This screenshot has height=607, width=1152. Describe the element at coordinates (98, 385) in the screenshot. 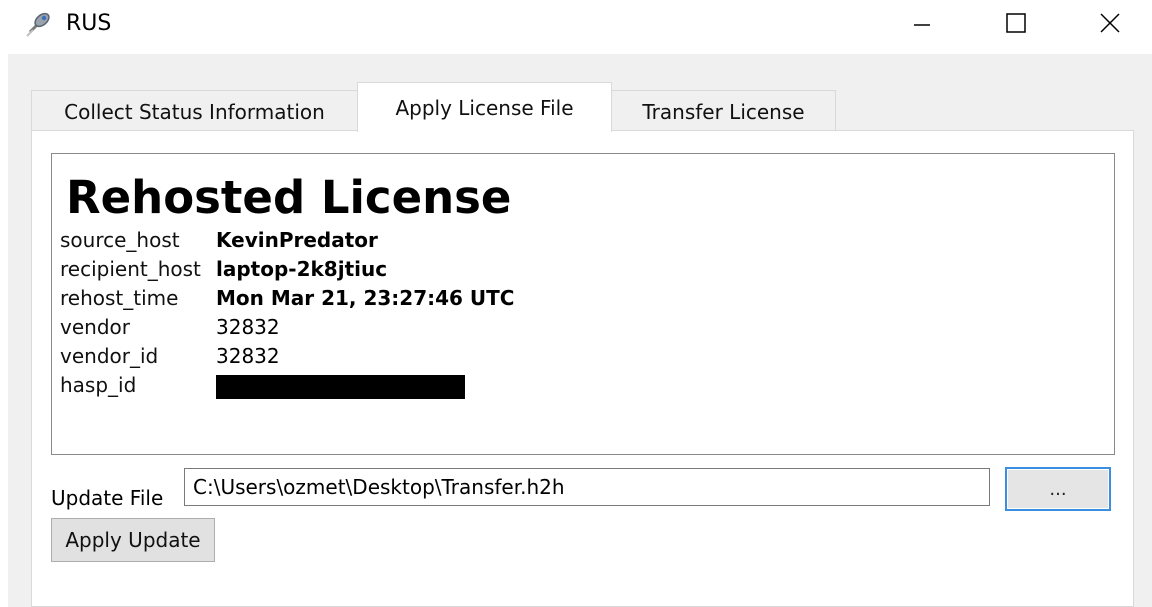

I see `license-key: hasp_id` at that location.